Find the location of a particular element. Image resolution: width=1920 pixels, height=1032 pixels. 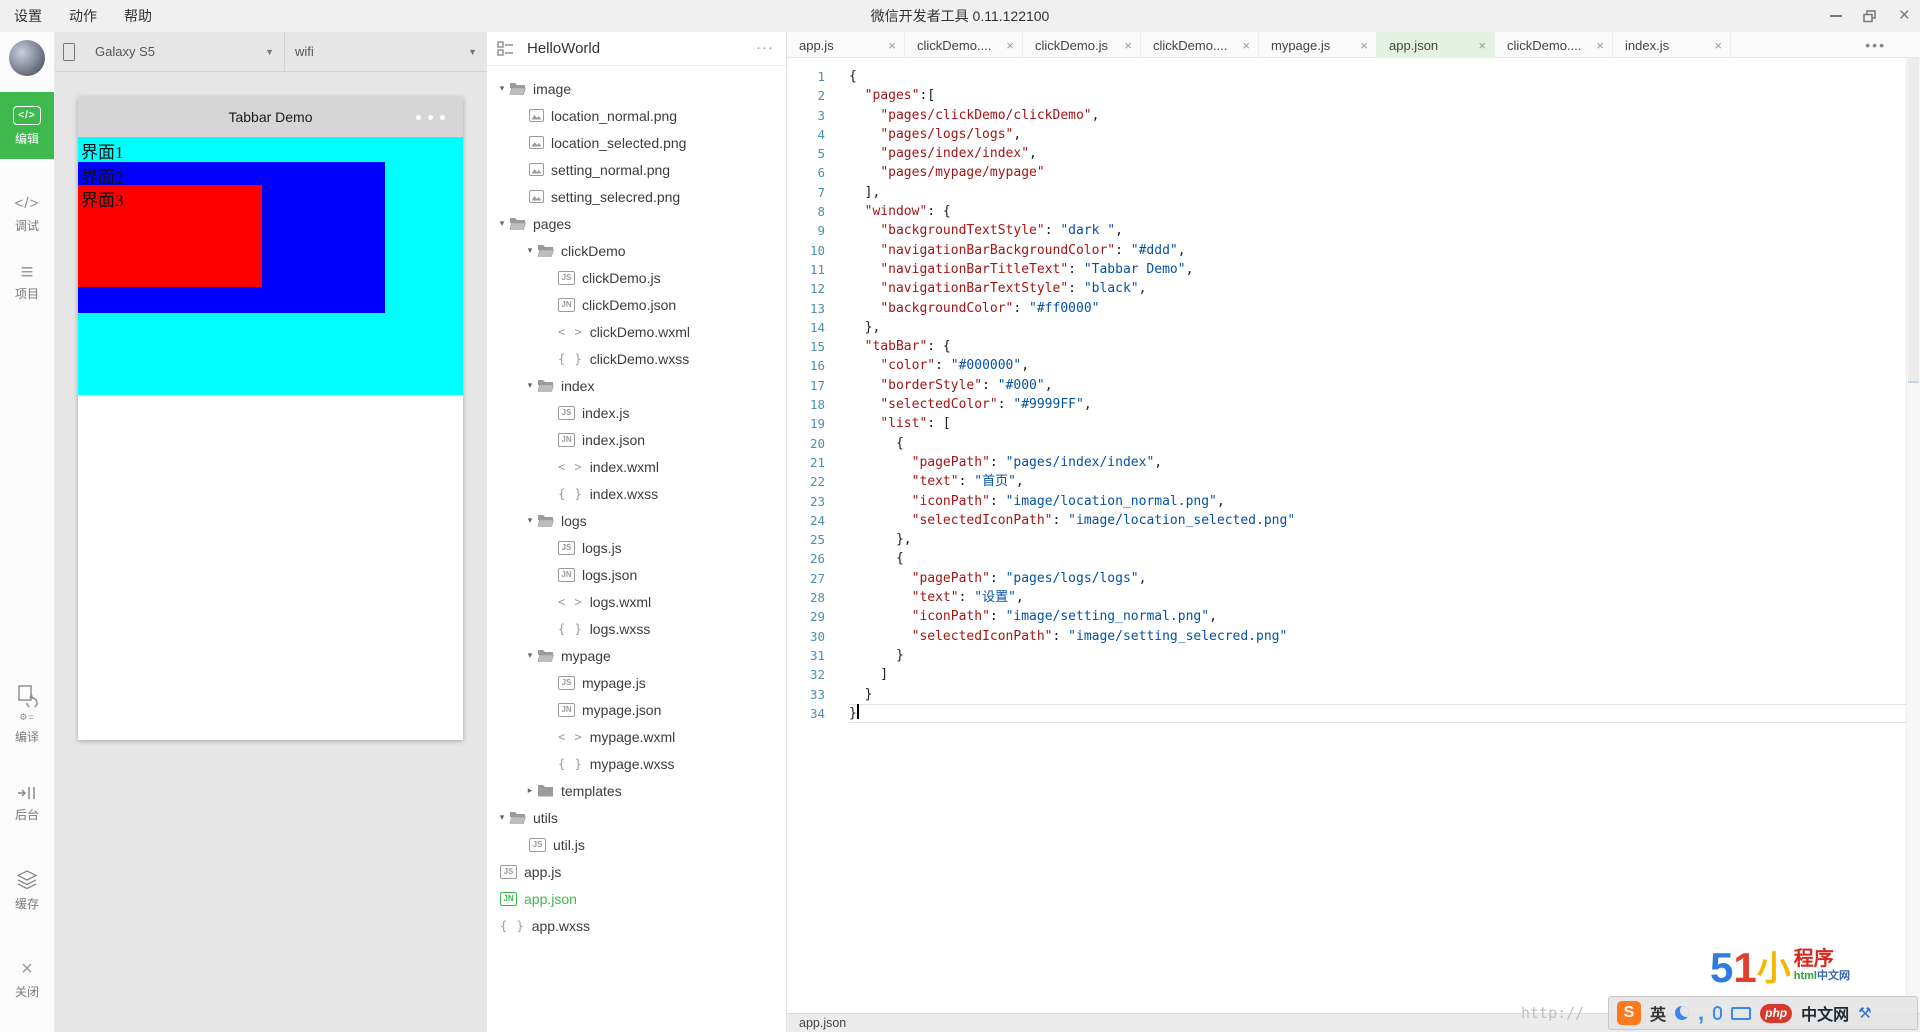

tree-item-location_selected.png: location_selected.png is located at coordinates (636, 142).